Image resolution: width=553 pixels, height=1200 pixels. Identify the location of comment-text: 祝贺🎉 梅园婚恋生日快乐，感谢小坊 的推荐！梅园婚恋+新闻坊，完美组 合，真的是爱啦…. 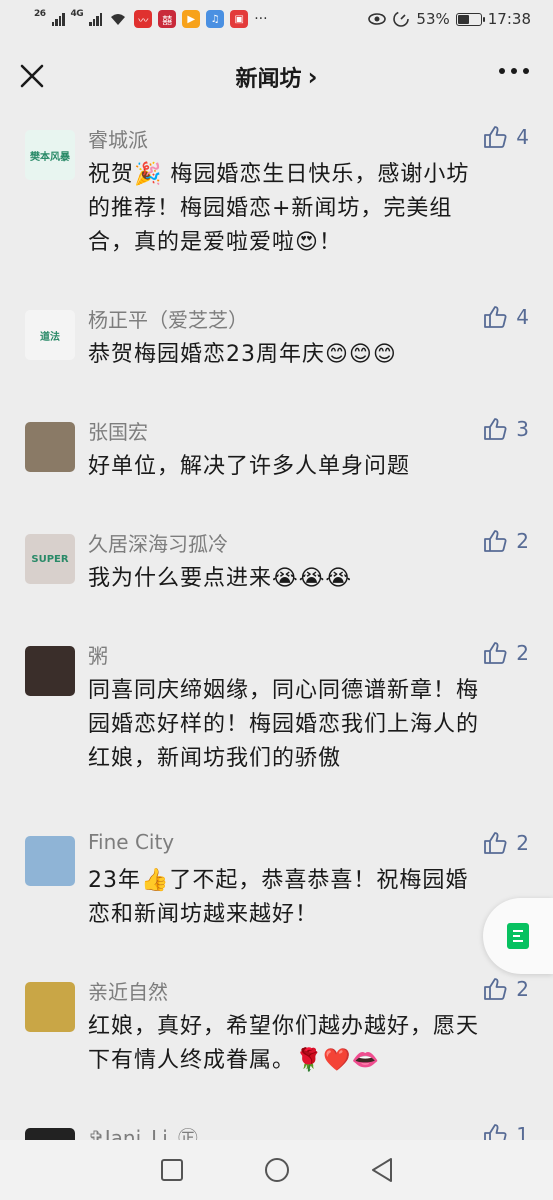
(308, 209).